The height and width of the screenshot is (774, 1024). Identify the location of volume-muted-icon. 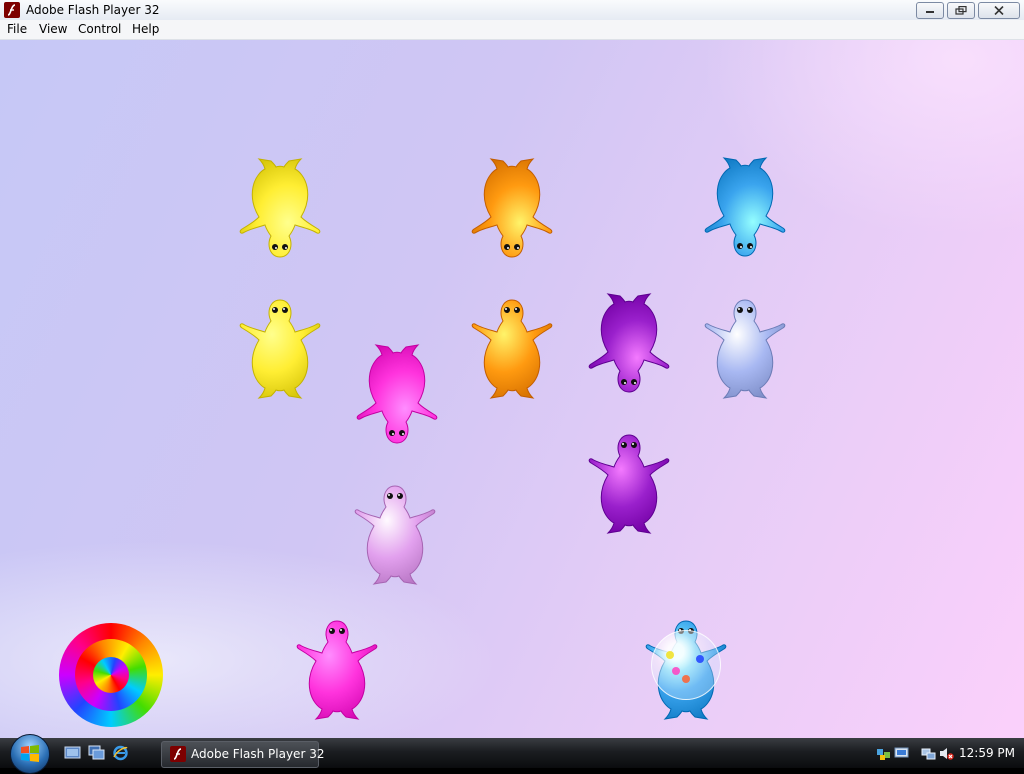
(946, 753).